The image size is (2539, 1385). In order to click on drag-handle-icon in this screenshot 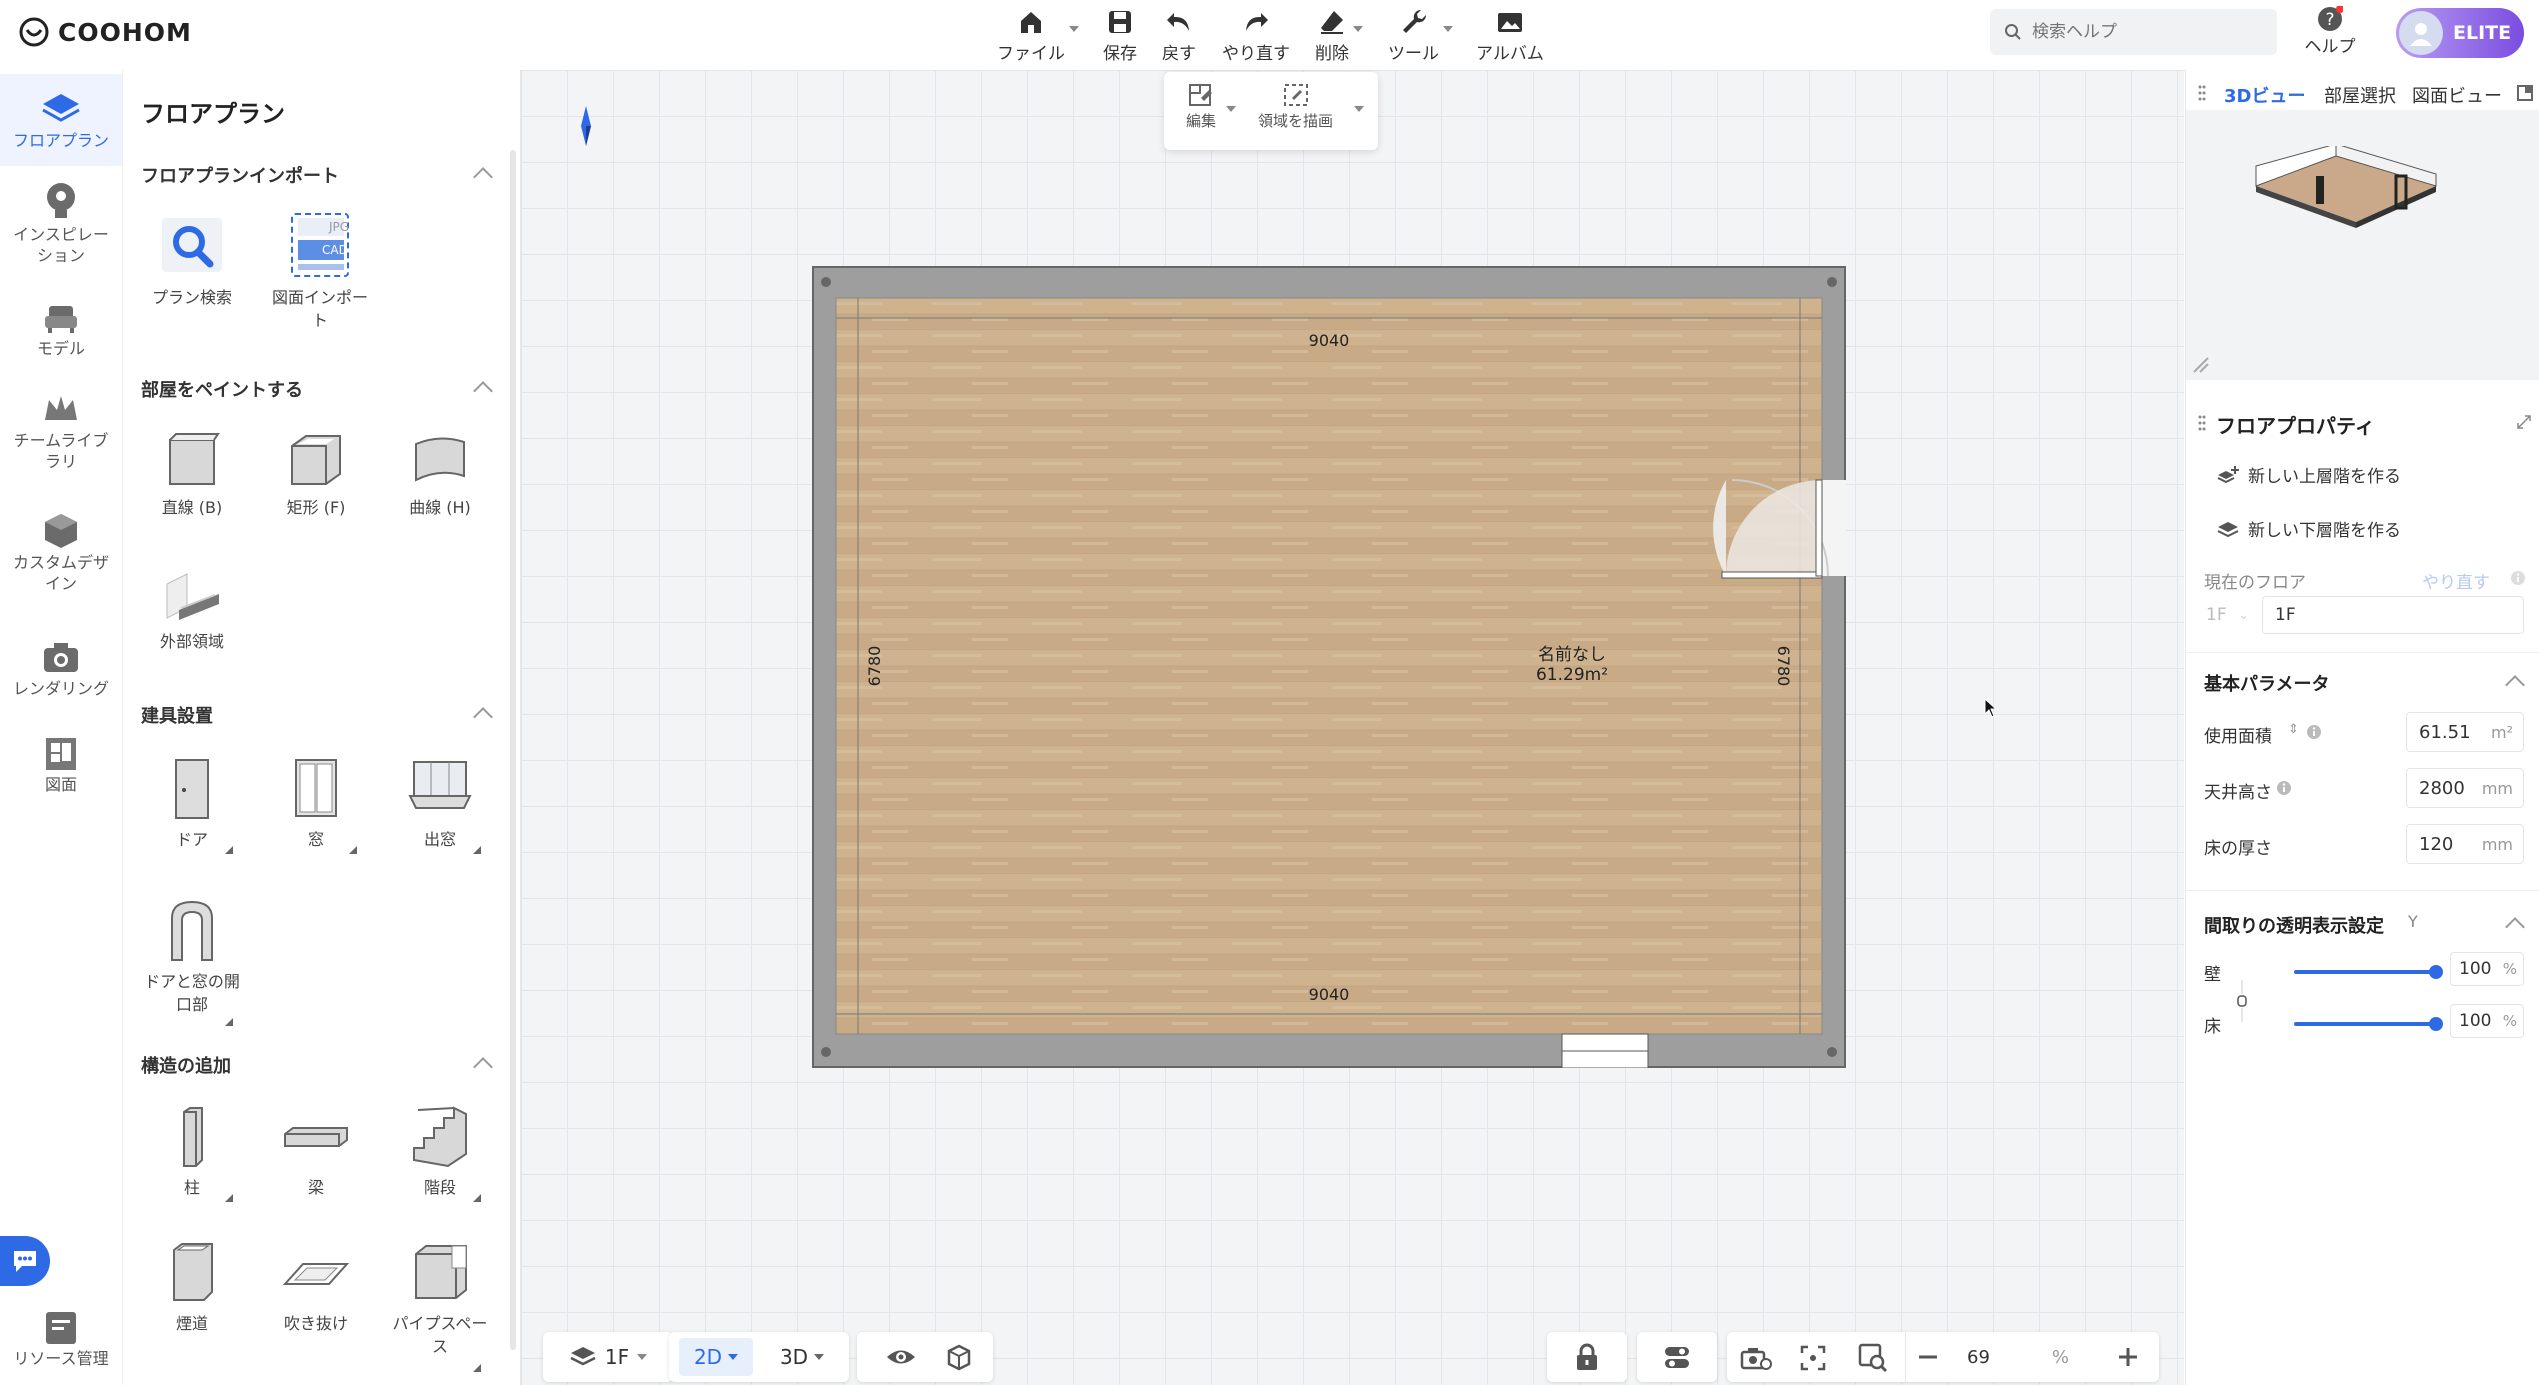, I will do `click(2202, 93)`.